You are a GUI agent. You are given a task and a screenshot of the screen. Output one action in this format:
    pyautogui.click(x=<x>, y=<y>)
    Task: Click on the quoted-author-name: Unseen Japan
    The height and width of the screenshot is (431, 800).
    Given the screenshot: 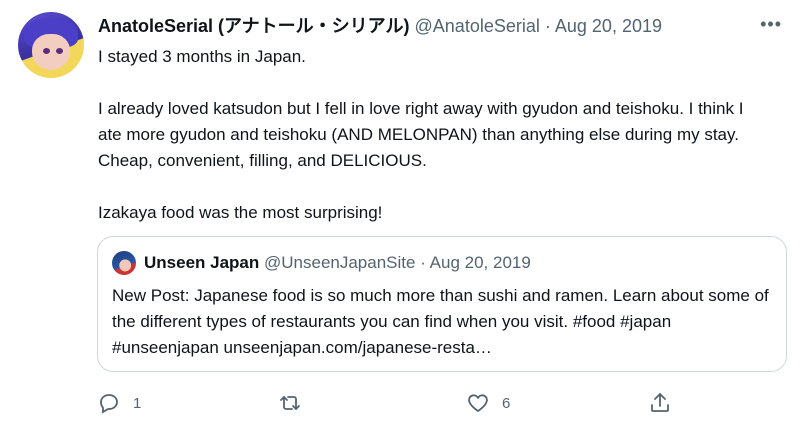 What is the action you would take?
    pyautogui.click(x=202, y=262)
    